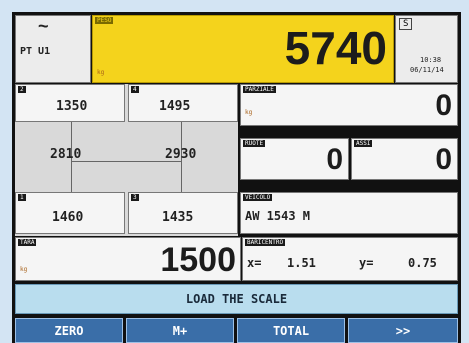 This screenshot has height=343, width=469. I want to click on status-banner: LOAD THE SCALE, so click(236, 299).